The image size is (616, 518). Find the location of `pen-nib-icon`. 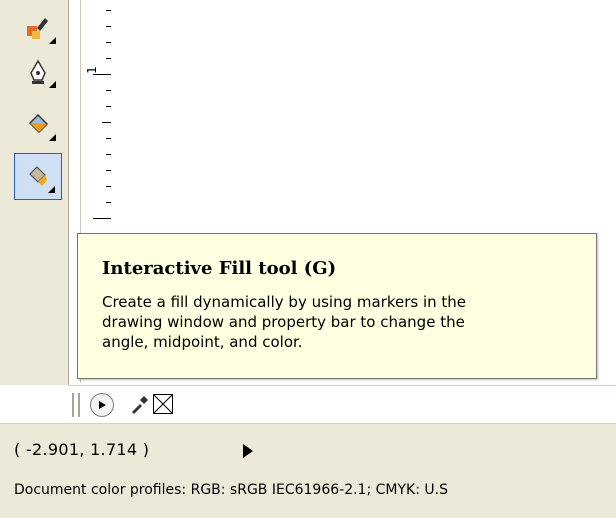

pen-nib-icon is located at coordinates (38, 71).